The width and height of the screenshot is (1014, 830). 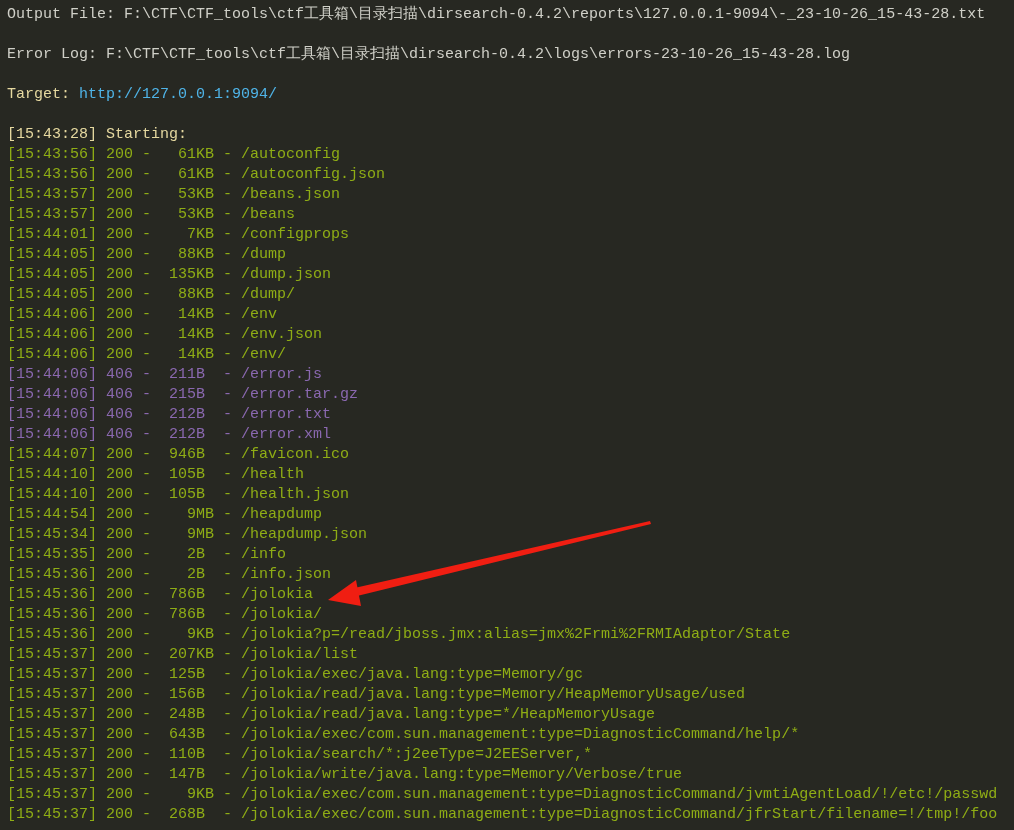 What do you see at coordinates (404, 735) in the screenshot?
I see `result-line: [15:45:37] 200 - 643B - /jolokia/exec/com.sun.management:type=DiagnosticCommand/help/*` at bounding box center [404, 735].